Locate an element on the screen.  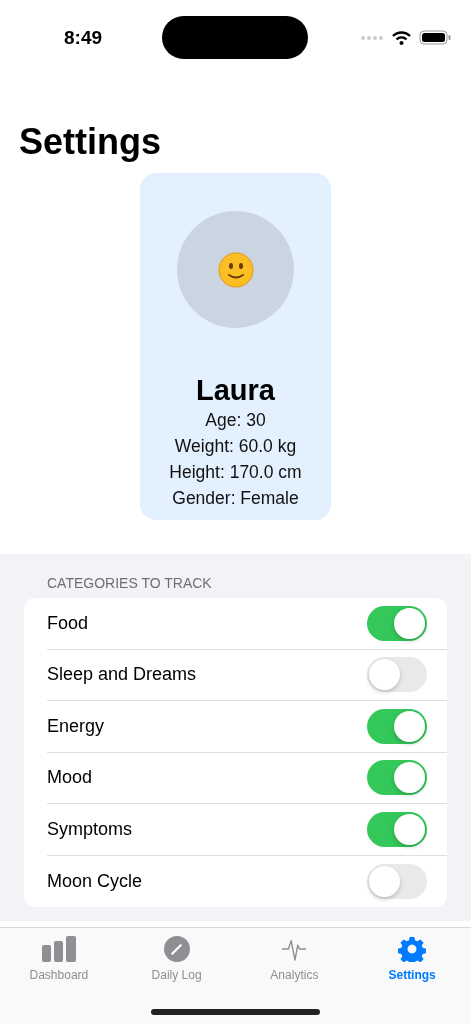
profile-detail: Weight: 60.0 kg is located at coordinates (235, 446).